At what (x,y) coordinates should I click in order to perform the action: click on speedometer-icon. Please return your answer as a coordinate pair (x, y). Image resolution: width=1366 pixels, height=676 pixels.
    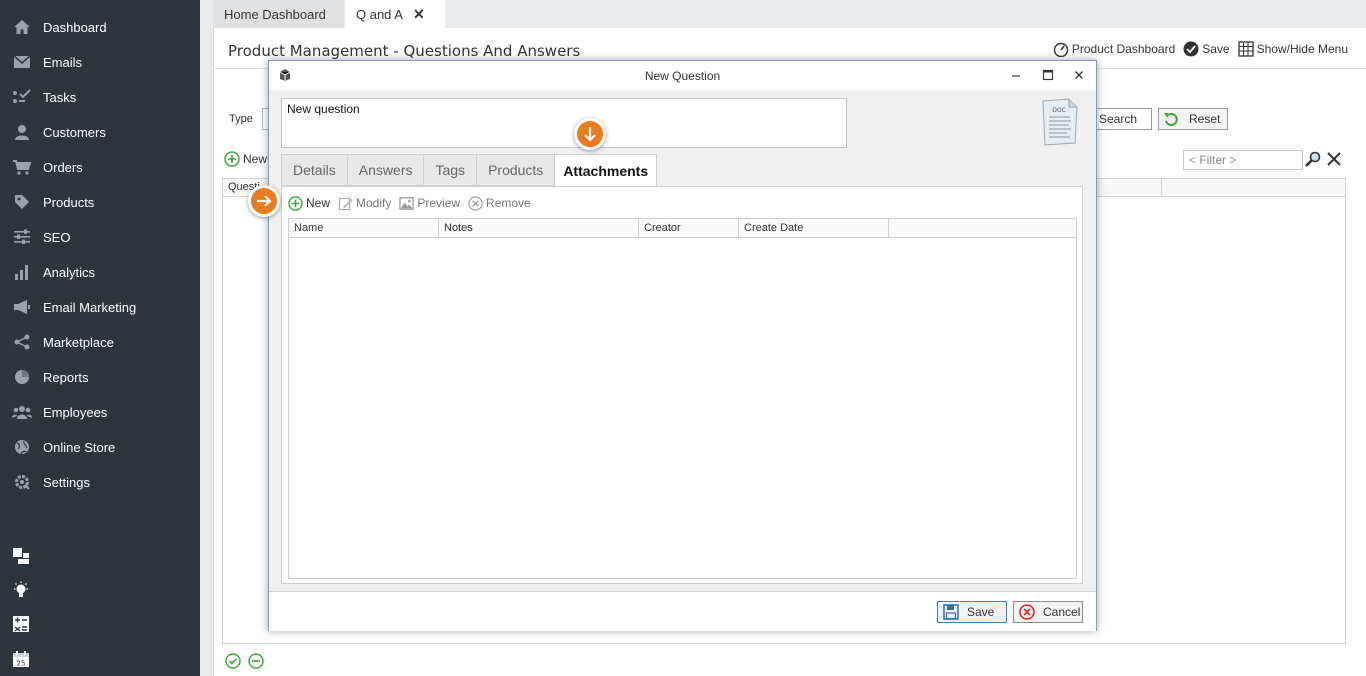
    Looking at the image, I should click on (1061, 49).